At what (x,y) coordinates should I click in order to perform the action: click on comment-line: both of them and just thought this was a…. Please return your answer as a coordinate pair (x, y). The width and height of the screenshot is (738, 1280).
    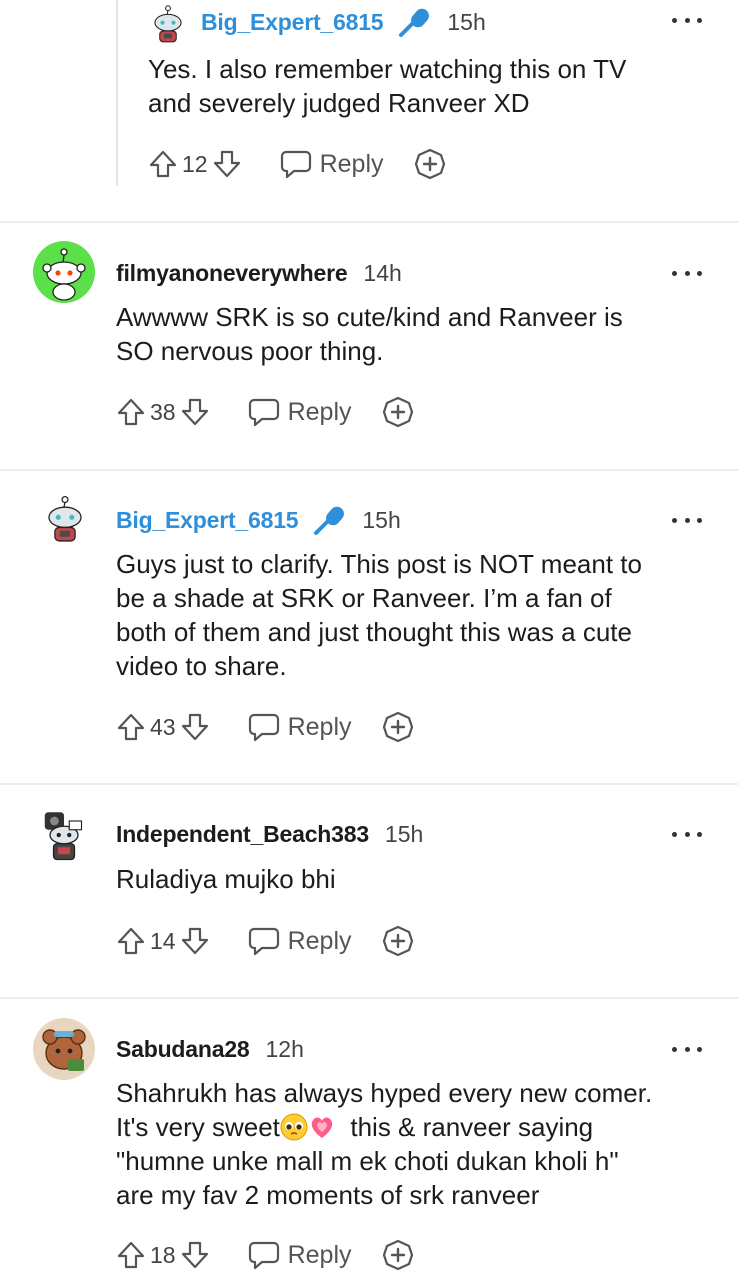
    Looking at the image, I should click on (374, 632).